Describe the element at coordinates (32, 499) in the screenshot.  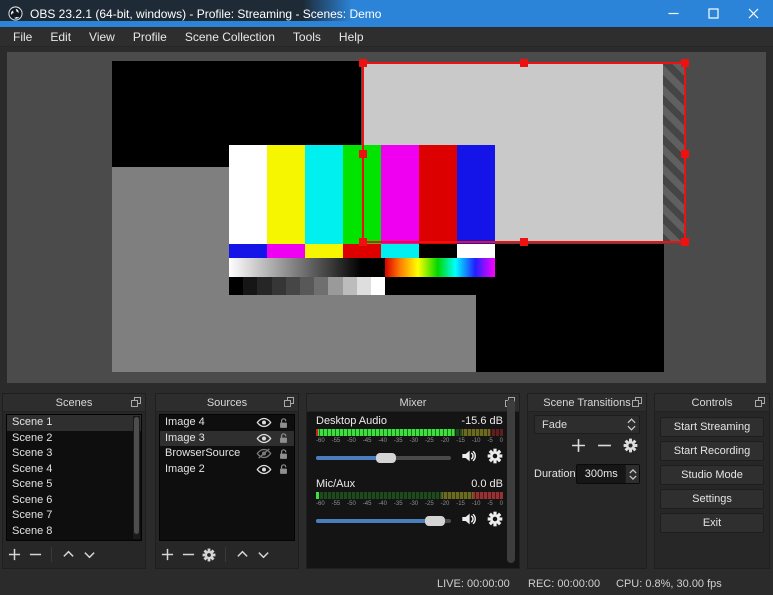
I see `scene-name: Scene 6` at that location.